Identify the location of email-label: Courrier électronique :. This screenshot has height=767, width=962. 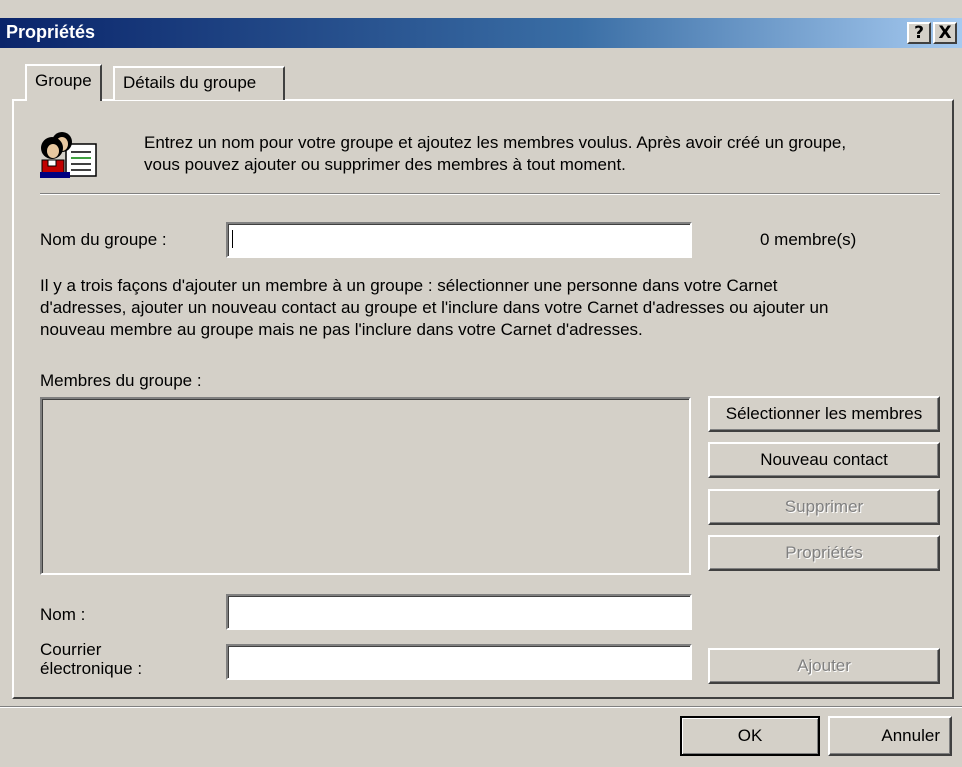
(91, 659).